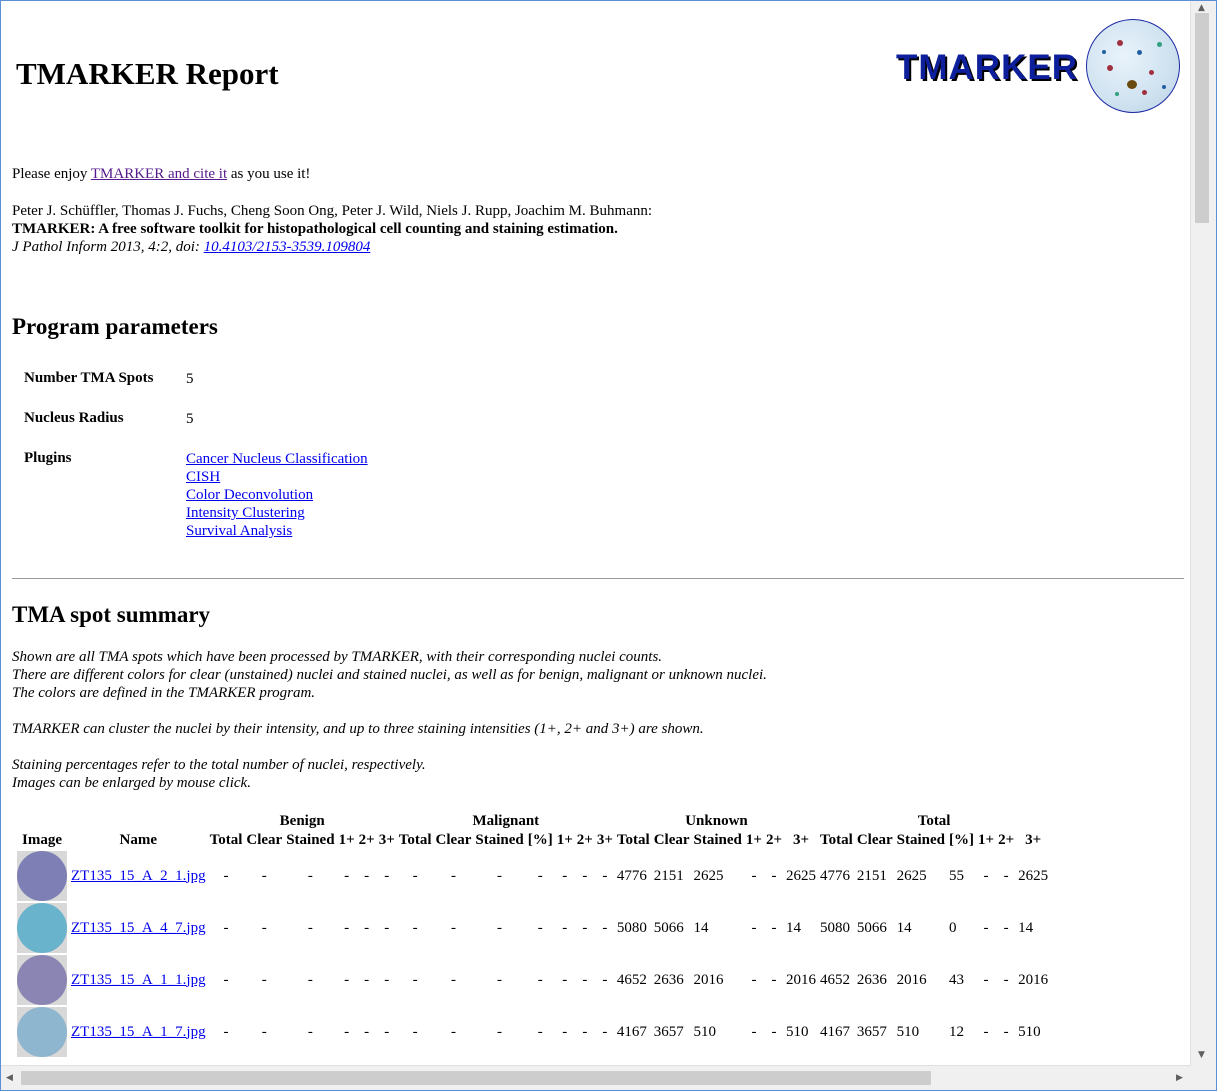 This screenshot has height=1091, width=1217. What do you see at coordinates (1202, 118) in the screenshot?
I see `vertical-scroll-thumb` at bounding box center [1202, 118].